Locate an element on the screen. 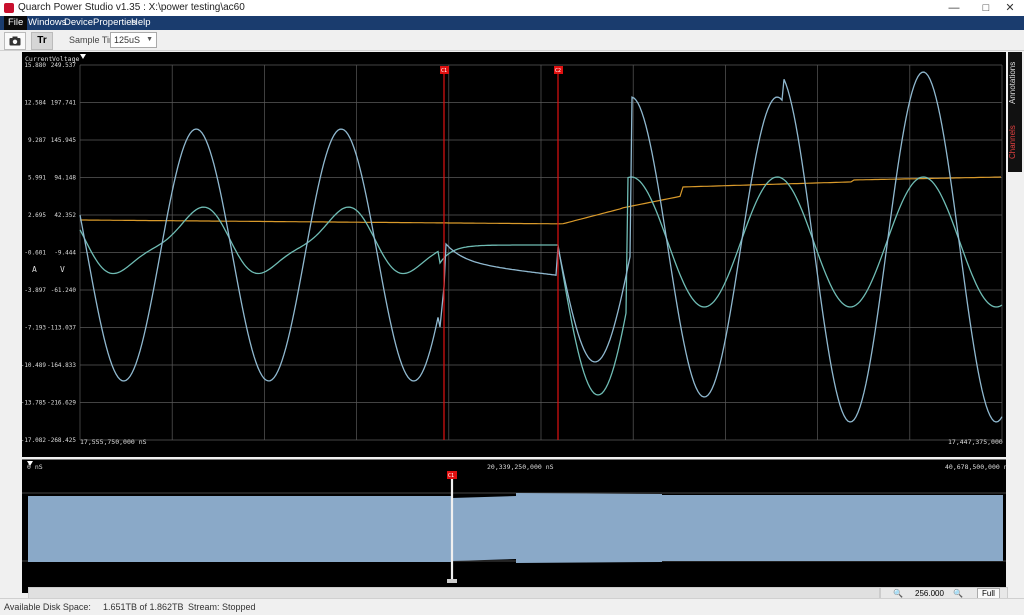 Image resolution: width=1024 pixels, height=615 pixels. overview-x-end: 40,678,500,000 nS is located at coordinates (975, 467).